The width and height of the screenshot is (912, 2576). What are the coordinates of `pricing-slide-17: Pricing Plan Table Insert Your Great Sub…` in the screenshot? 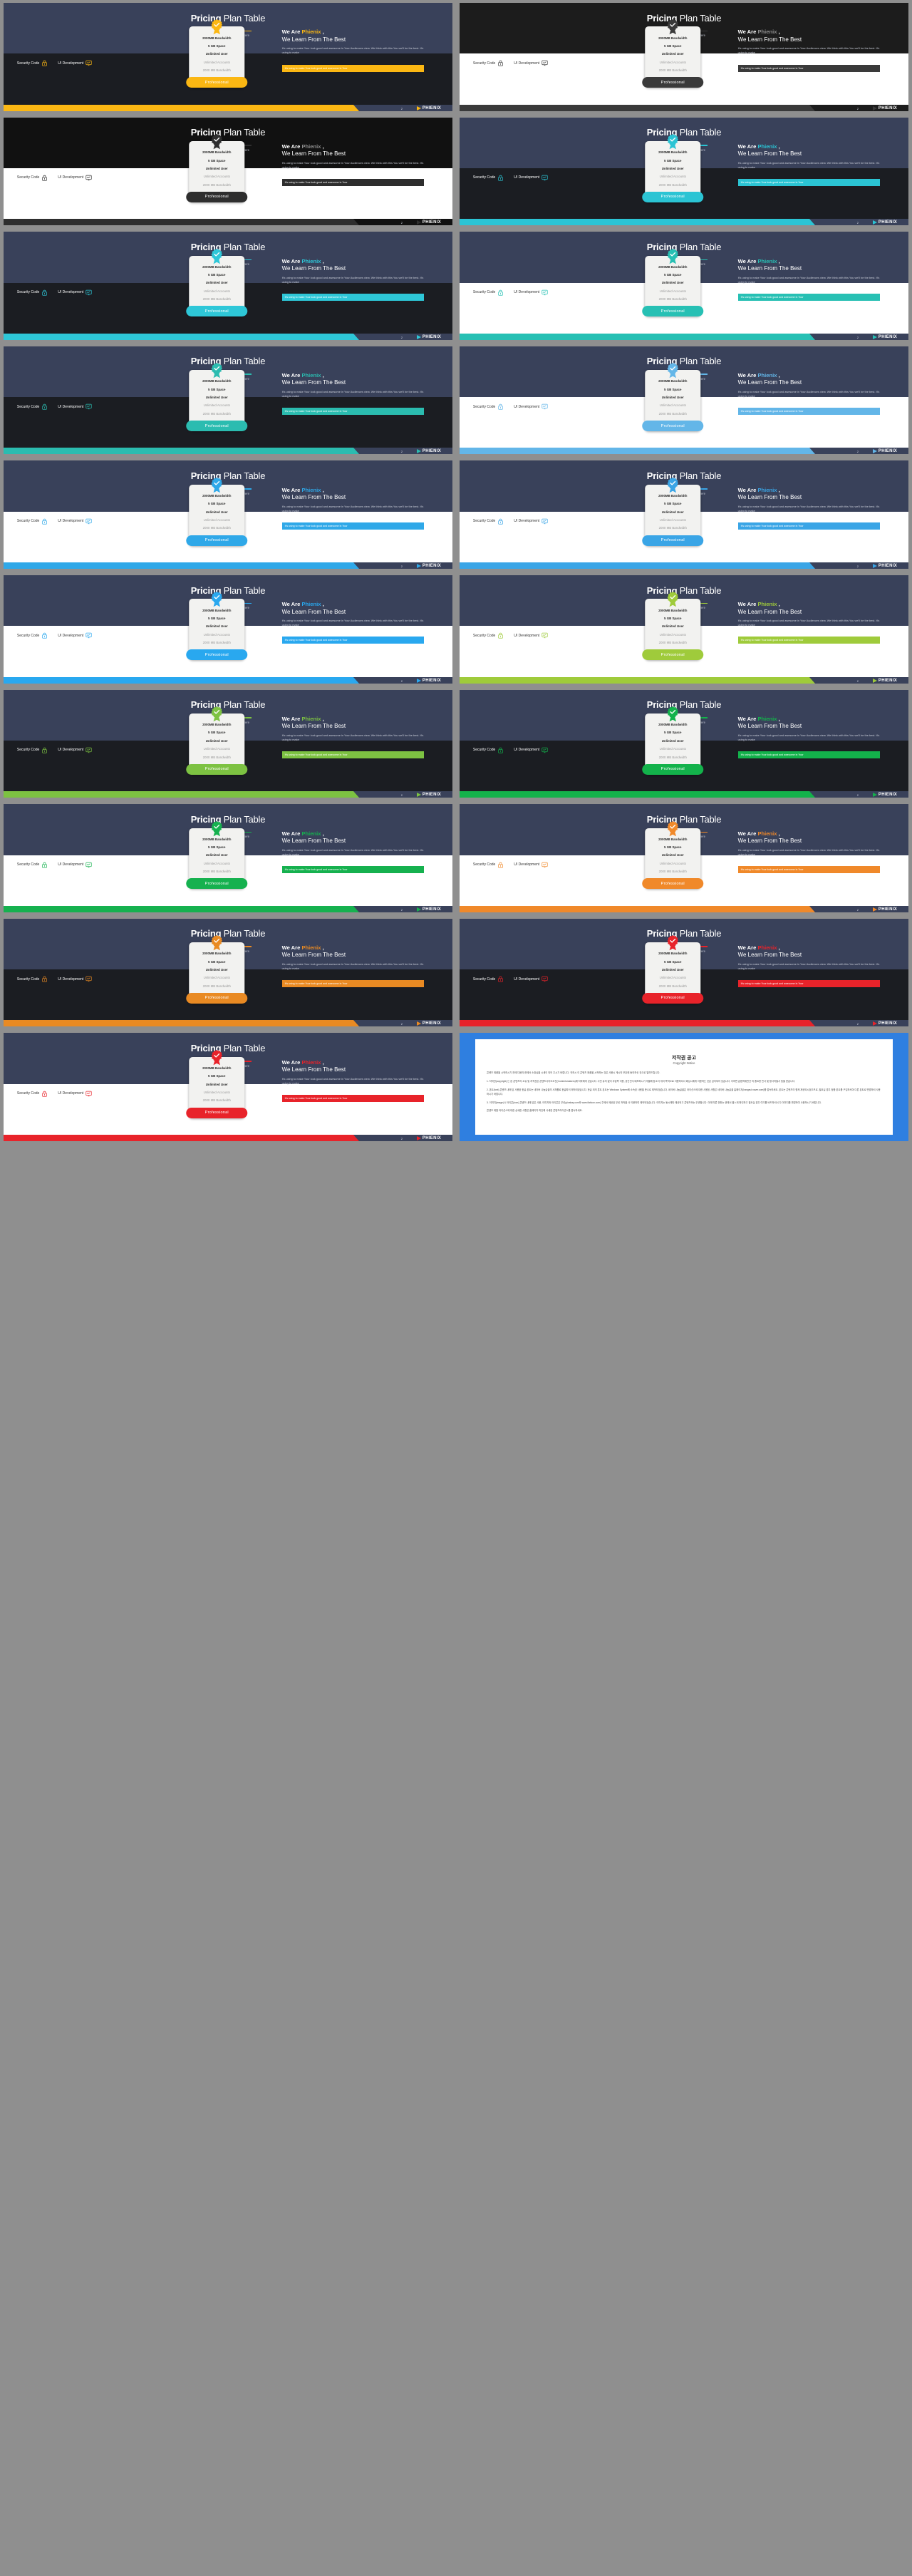 It's located at (228, 972).